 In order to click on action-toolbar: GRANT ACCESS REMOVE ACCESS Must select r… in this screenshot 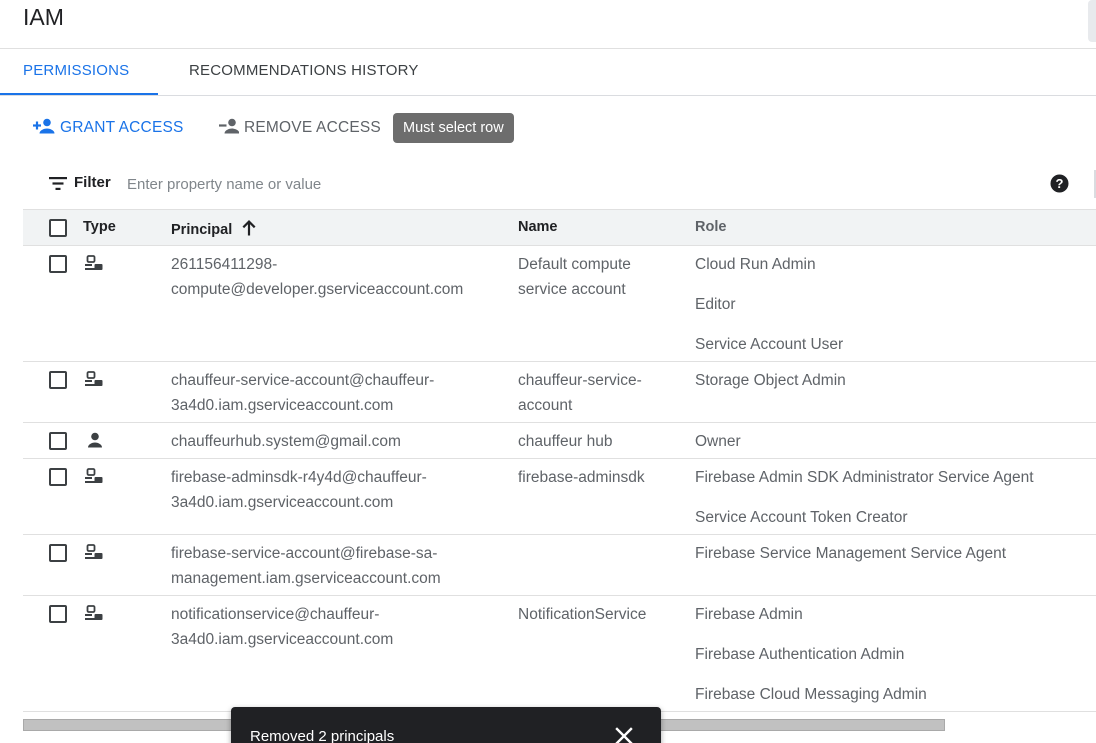, I will do `click(548, 128)`.